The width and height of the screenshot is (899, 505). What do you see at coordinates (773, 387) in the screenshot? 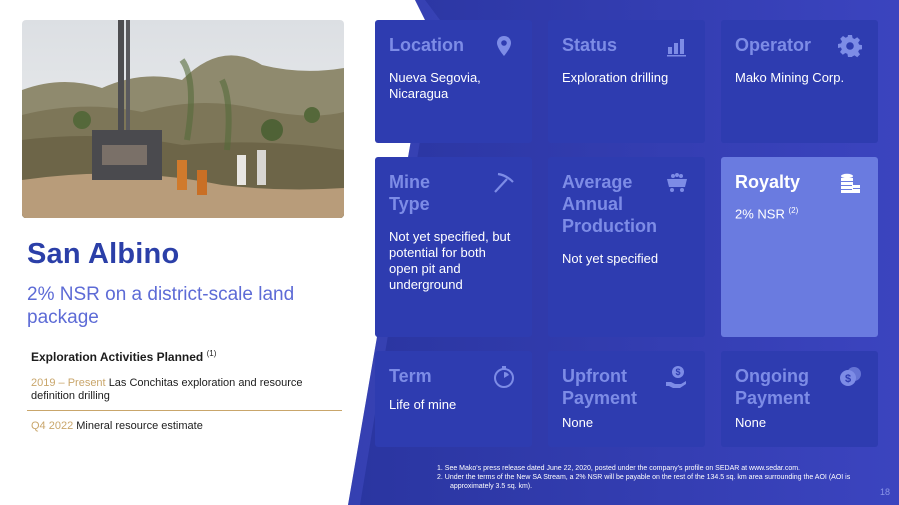
I see `card-ongoing-payment-label: Ongoing Payment` at bounding box center [773, 387].